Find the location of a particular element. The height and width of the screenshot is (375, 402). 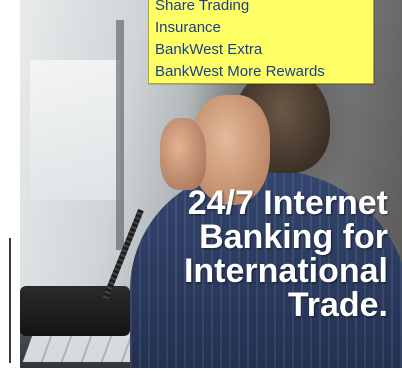

telephone-image is located at coordinates (75, 311).